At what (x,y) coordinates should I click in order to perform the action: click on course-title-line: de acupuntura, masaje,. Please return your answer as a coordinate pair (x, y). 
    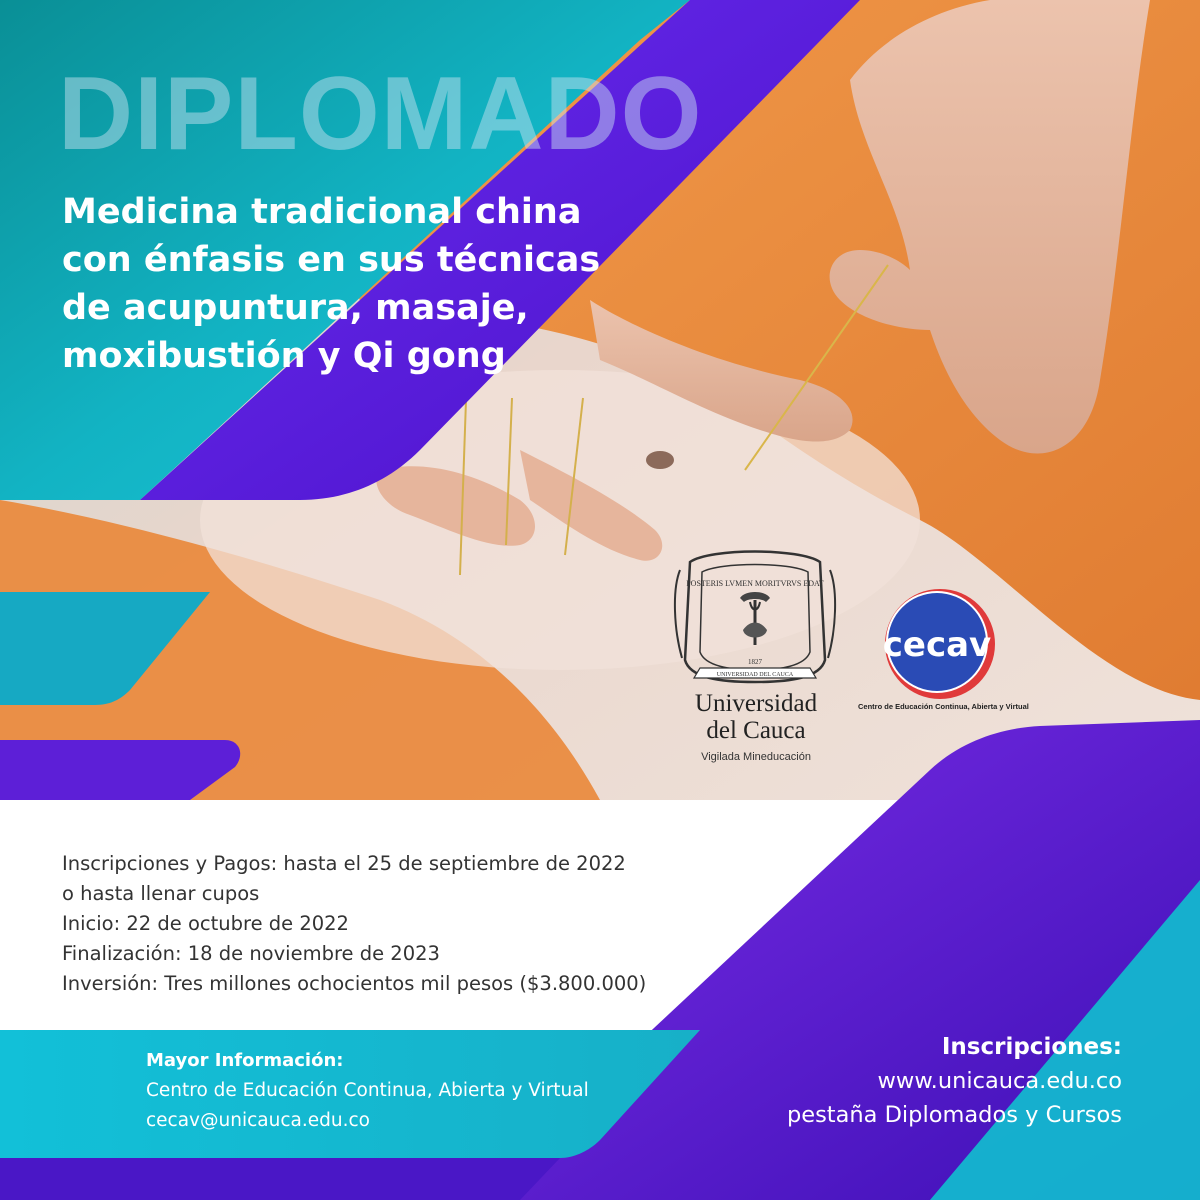
    Looking at the image, I should click on (295, 308).